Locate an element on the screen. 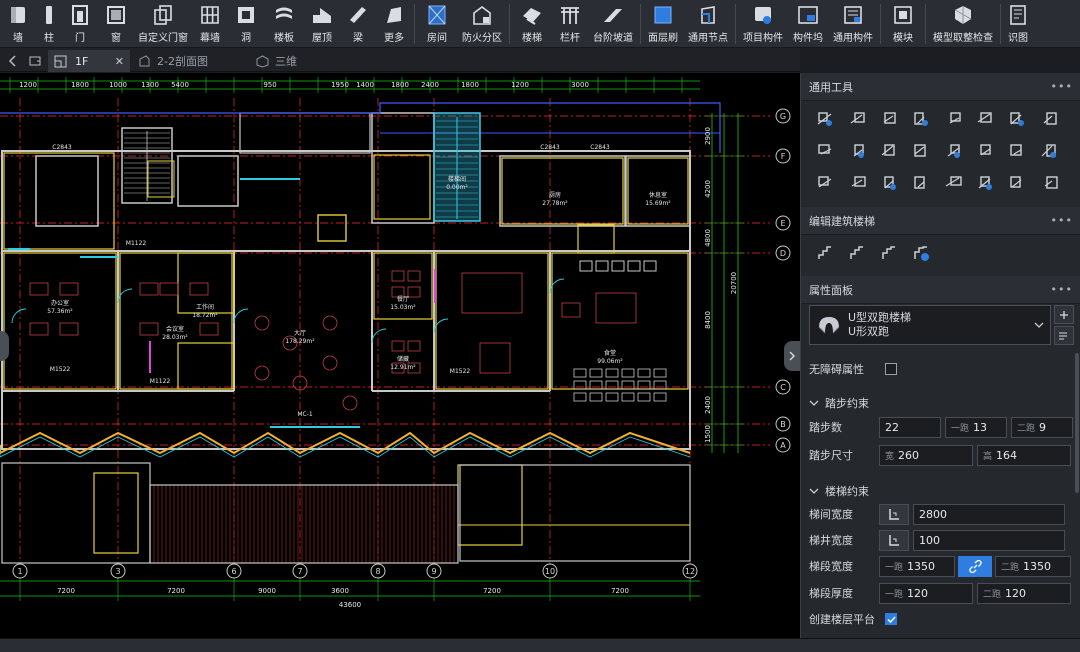 This screenshot has height=652, width=1080. flight-width-run1-input: 一跑 1350 is located at coordinates (917, 566).